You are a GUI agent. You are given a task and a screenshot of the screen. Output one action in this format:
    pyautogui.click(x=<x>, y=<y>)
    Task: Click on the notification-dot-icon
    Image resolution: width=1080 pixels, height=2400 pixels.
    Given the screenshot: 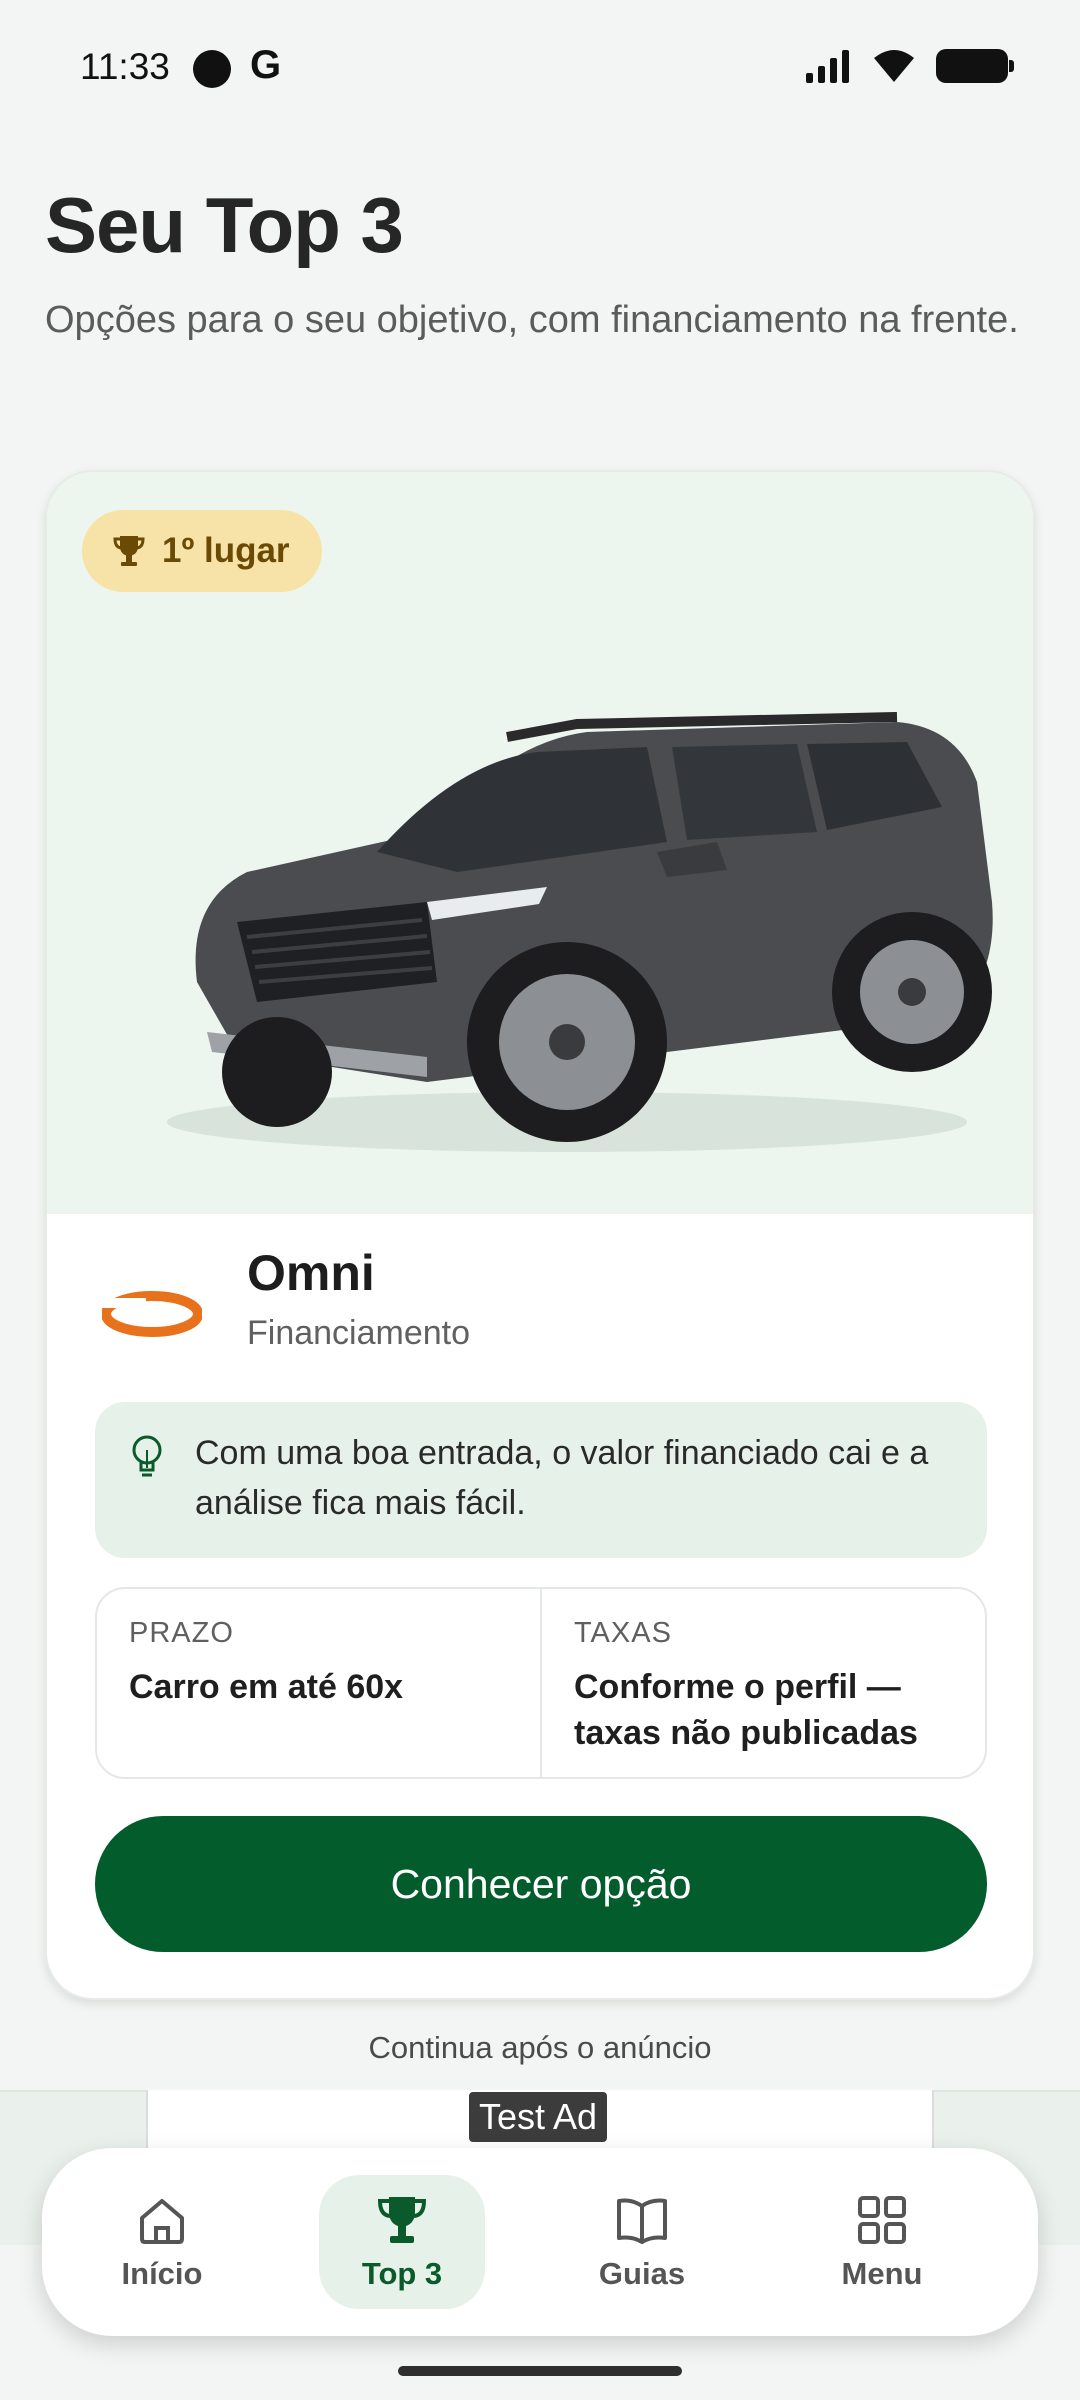 What is the action you would take?
    pyautogui.click(x=212, y=69)
    